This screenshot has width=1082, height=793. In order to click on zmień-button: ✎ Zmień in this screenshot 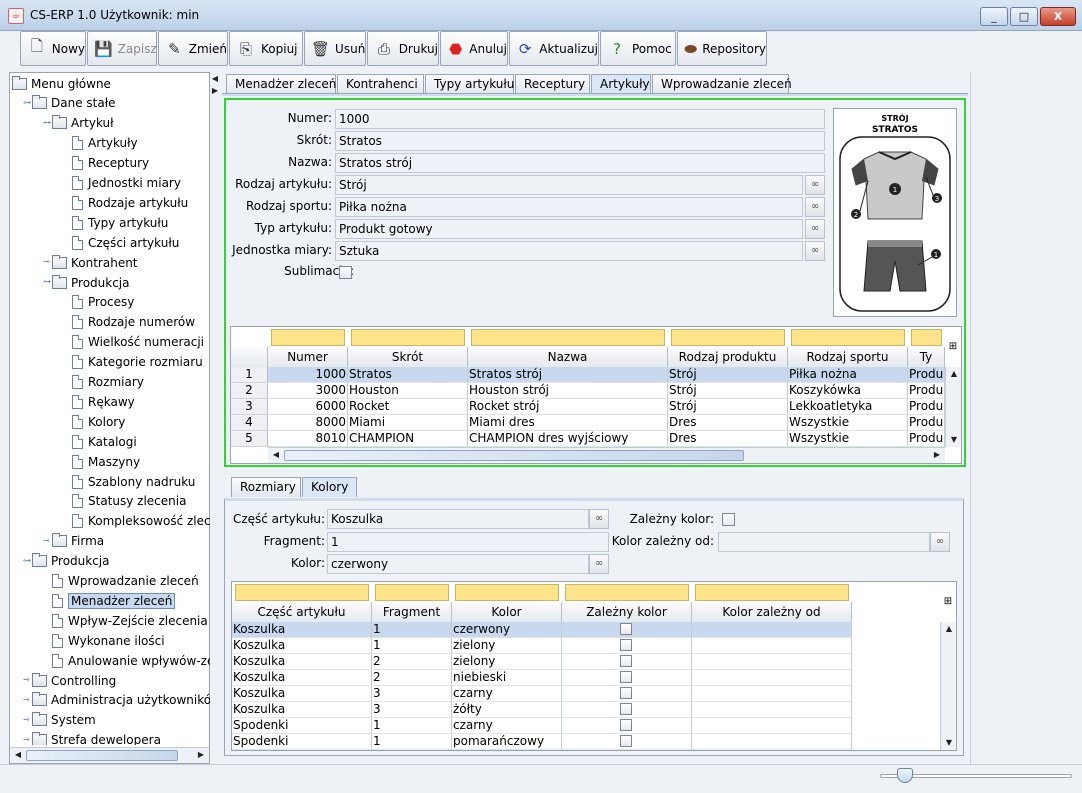, I will do `click(193, 48)`.